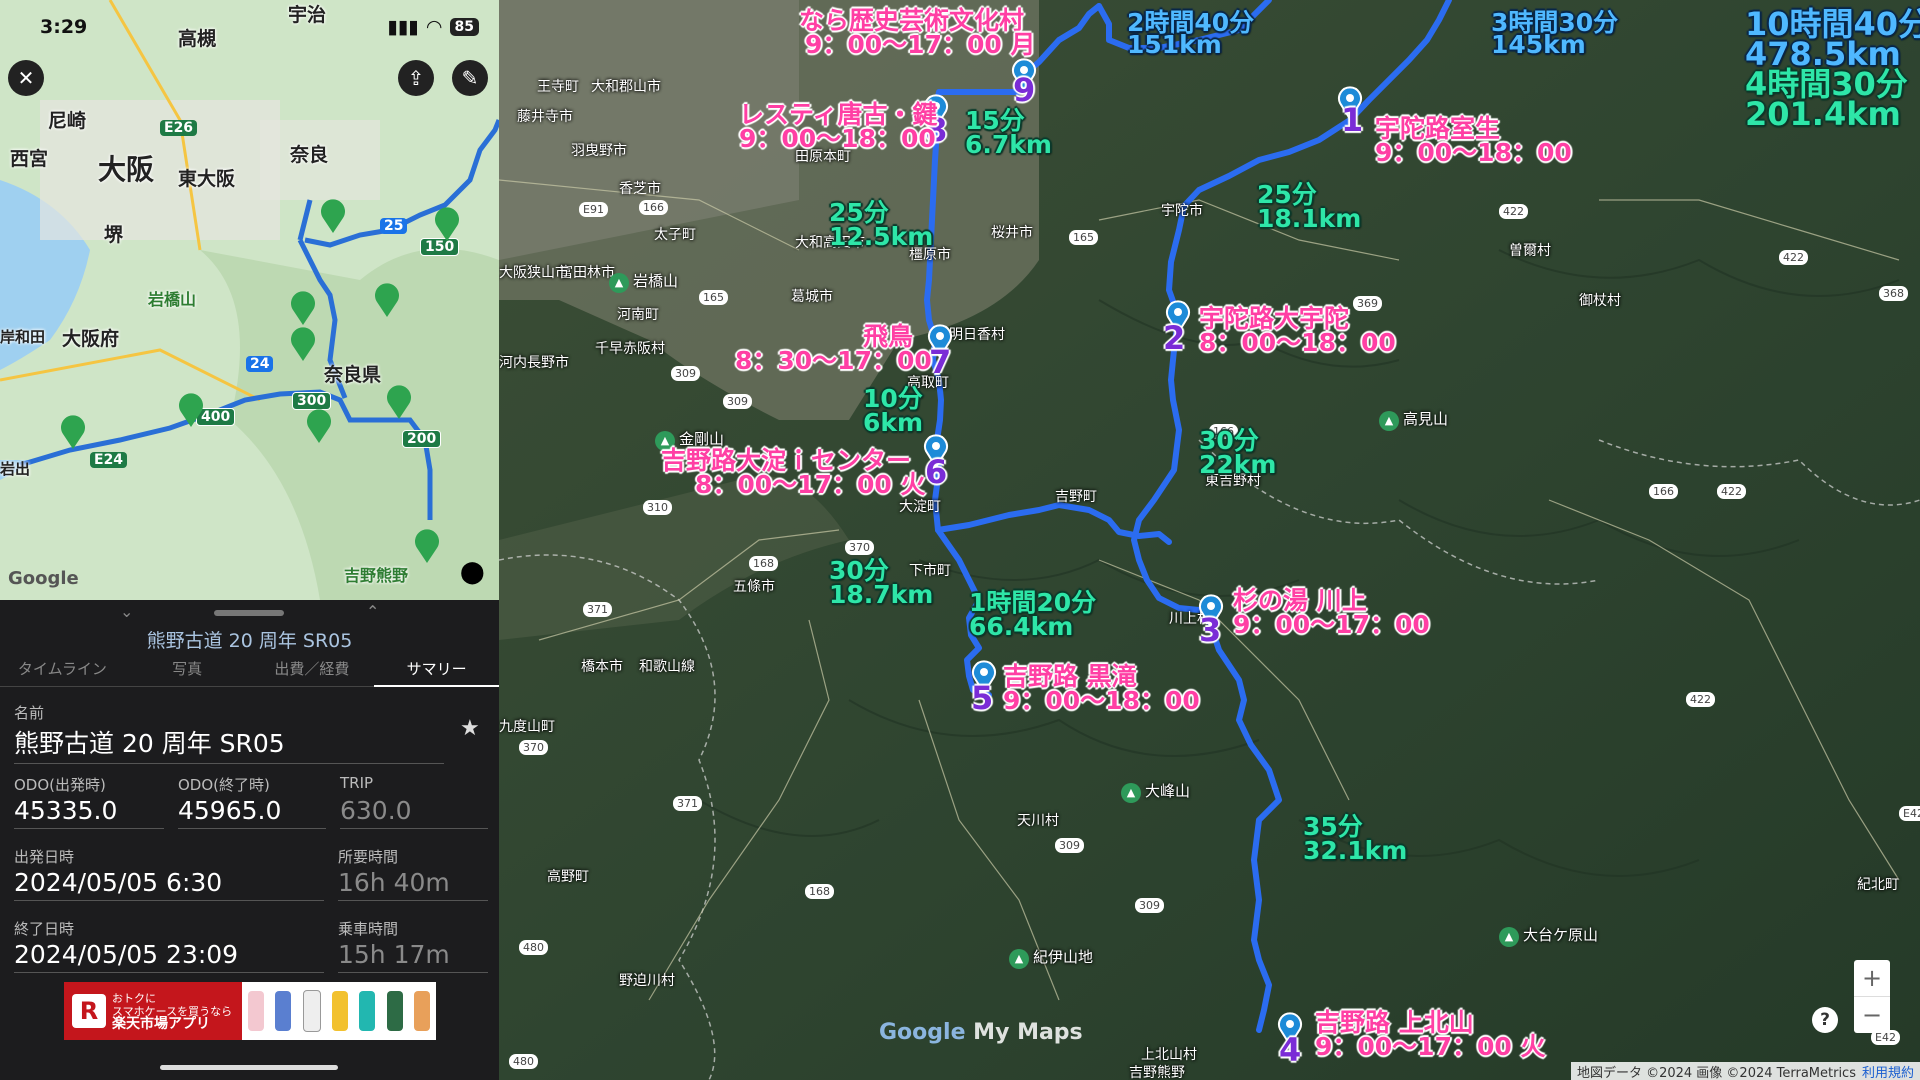 This screenshot has width=1920, height=1080. I want to click on place-label: 和歌山線, so click(667, 667).